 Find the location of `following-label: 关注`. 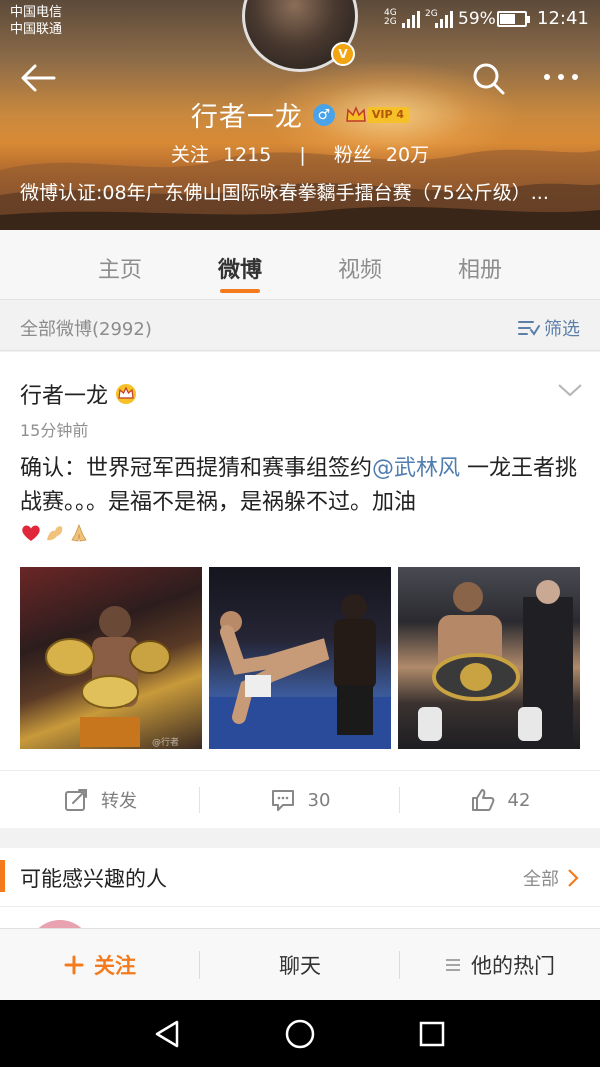

following-label: 关注 is located at coordinates (189, 155).